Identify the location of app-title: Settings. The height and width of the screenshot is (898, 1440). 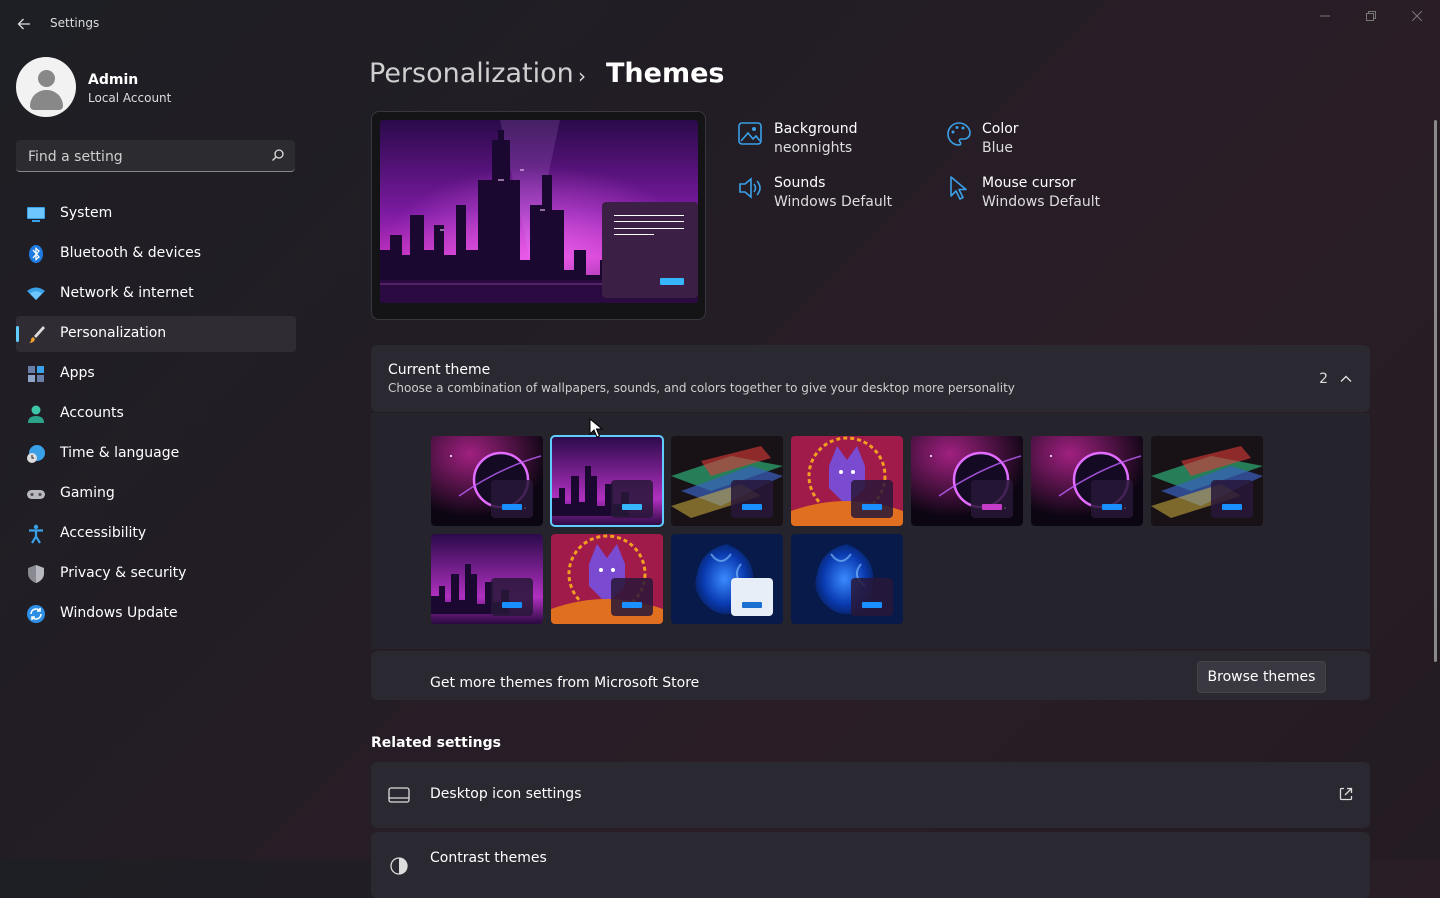
(75, 23).